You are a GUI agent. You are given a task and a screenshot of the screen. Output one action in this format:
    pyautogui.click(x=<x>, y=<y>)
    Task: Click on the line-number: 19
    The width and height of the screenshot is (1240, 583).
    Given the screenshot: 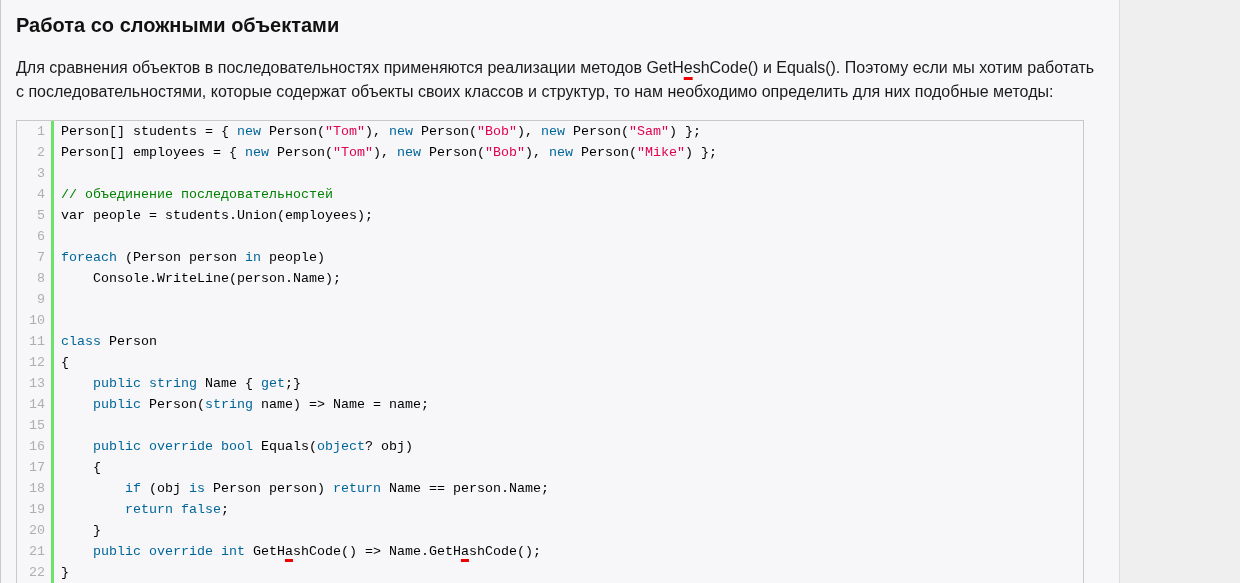 What is the action you would take?
    pyautogui.click(x=37, y=510)
    